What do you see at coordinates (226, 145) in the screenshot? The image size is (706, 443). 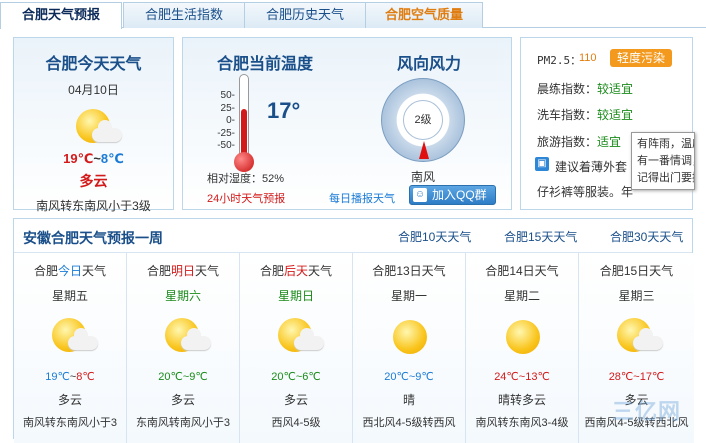 I see `scale-tick: -50-` at bounding box center [226, 145].